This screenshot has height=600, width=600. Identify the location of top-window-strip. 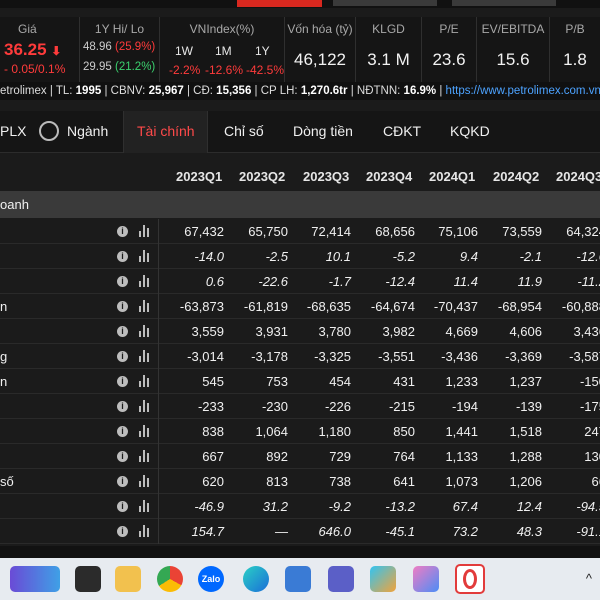
(300, 4).